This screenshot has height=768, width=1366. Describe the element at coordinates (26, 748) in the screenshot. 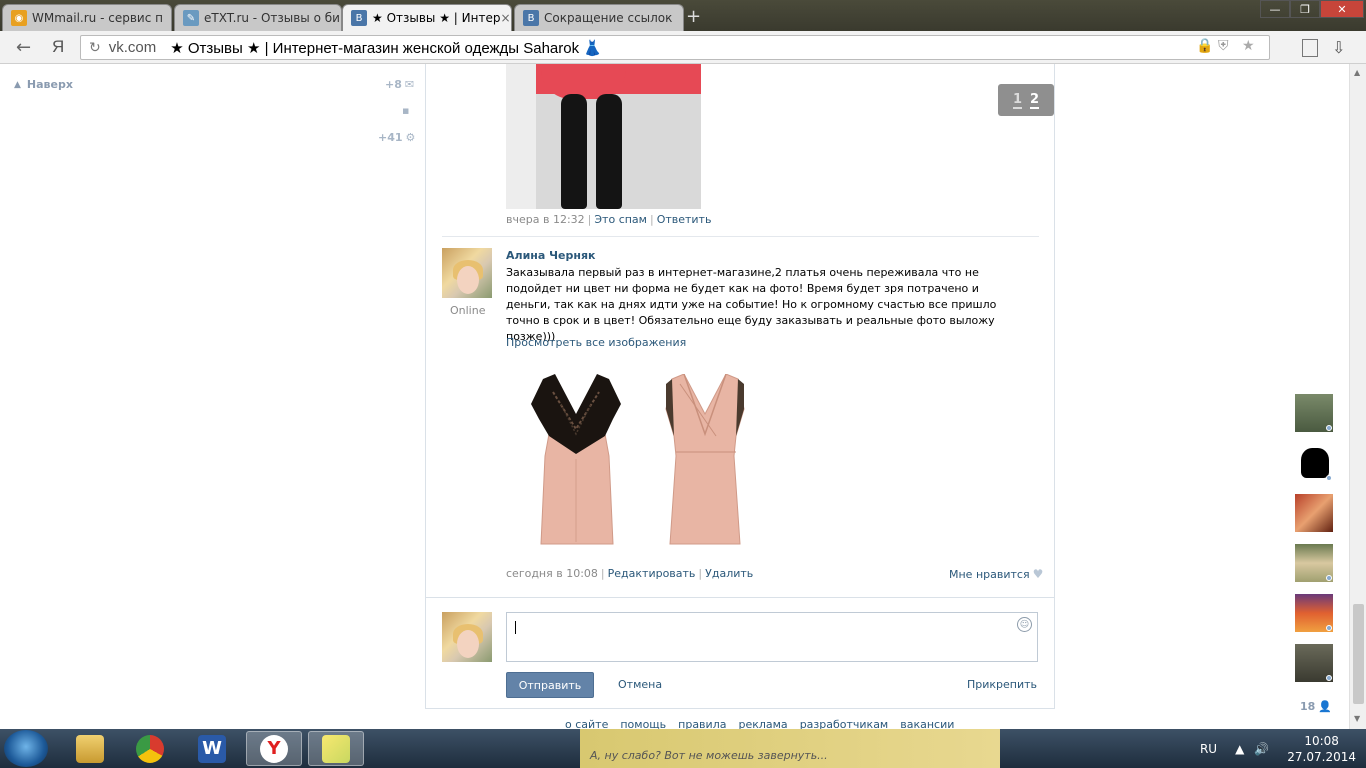

I see `start-button` at that location.